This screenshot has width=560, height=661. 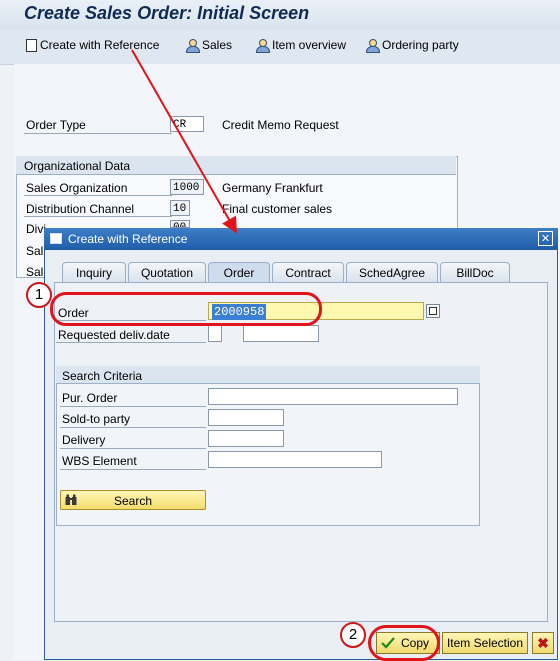 What do you see at coordinates (39, 295) in the screenshot?
I see `callout-number-1: 1` at bounding box center [39, 295].